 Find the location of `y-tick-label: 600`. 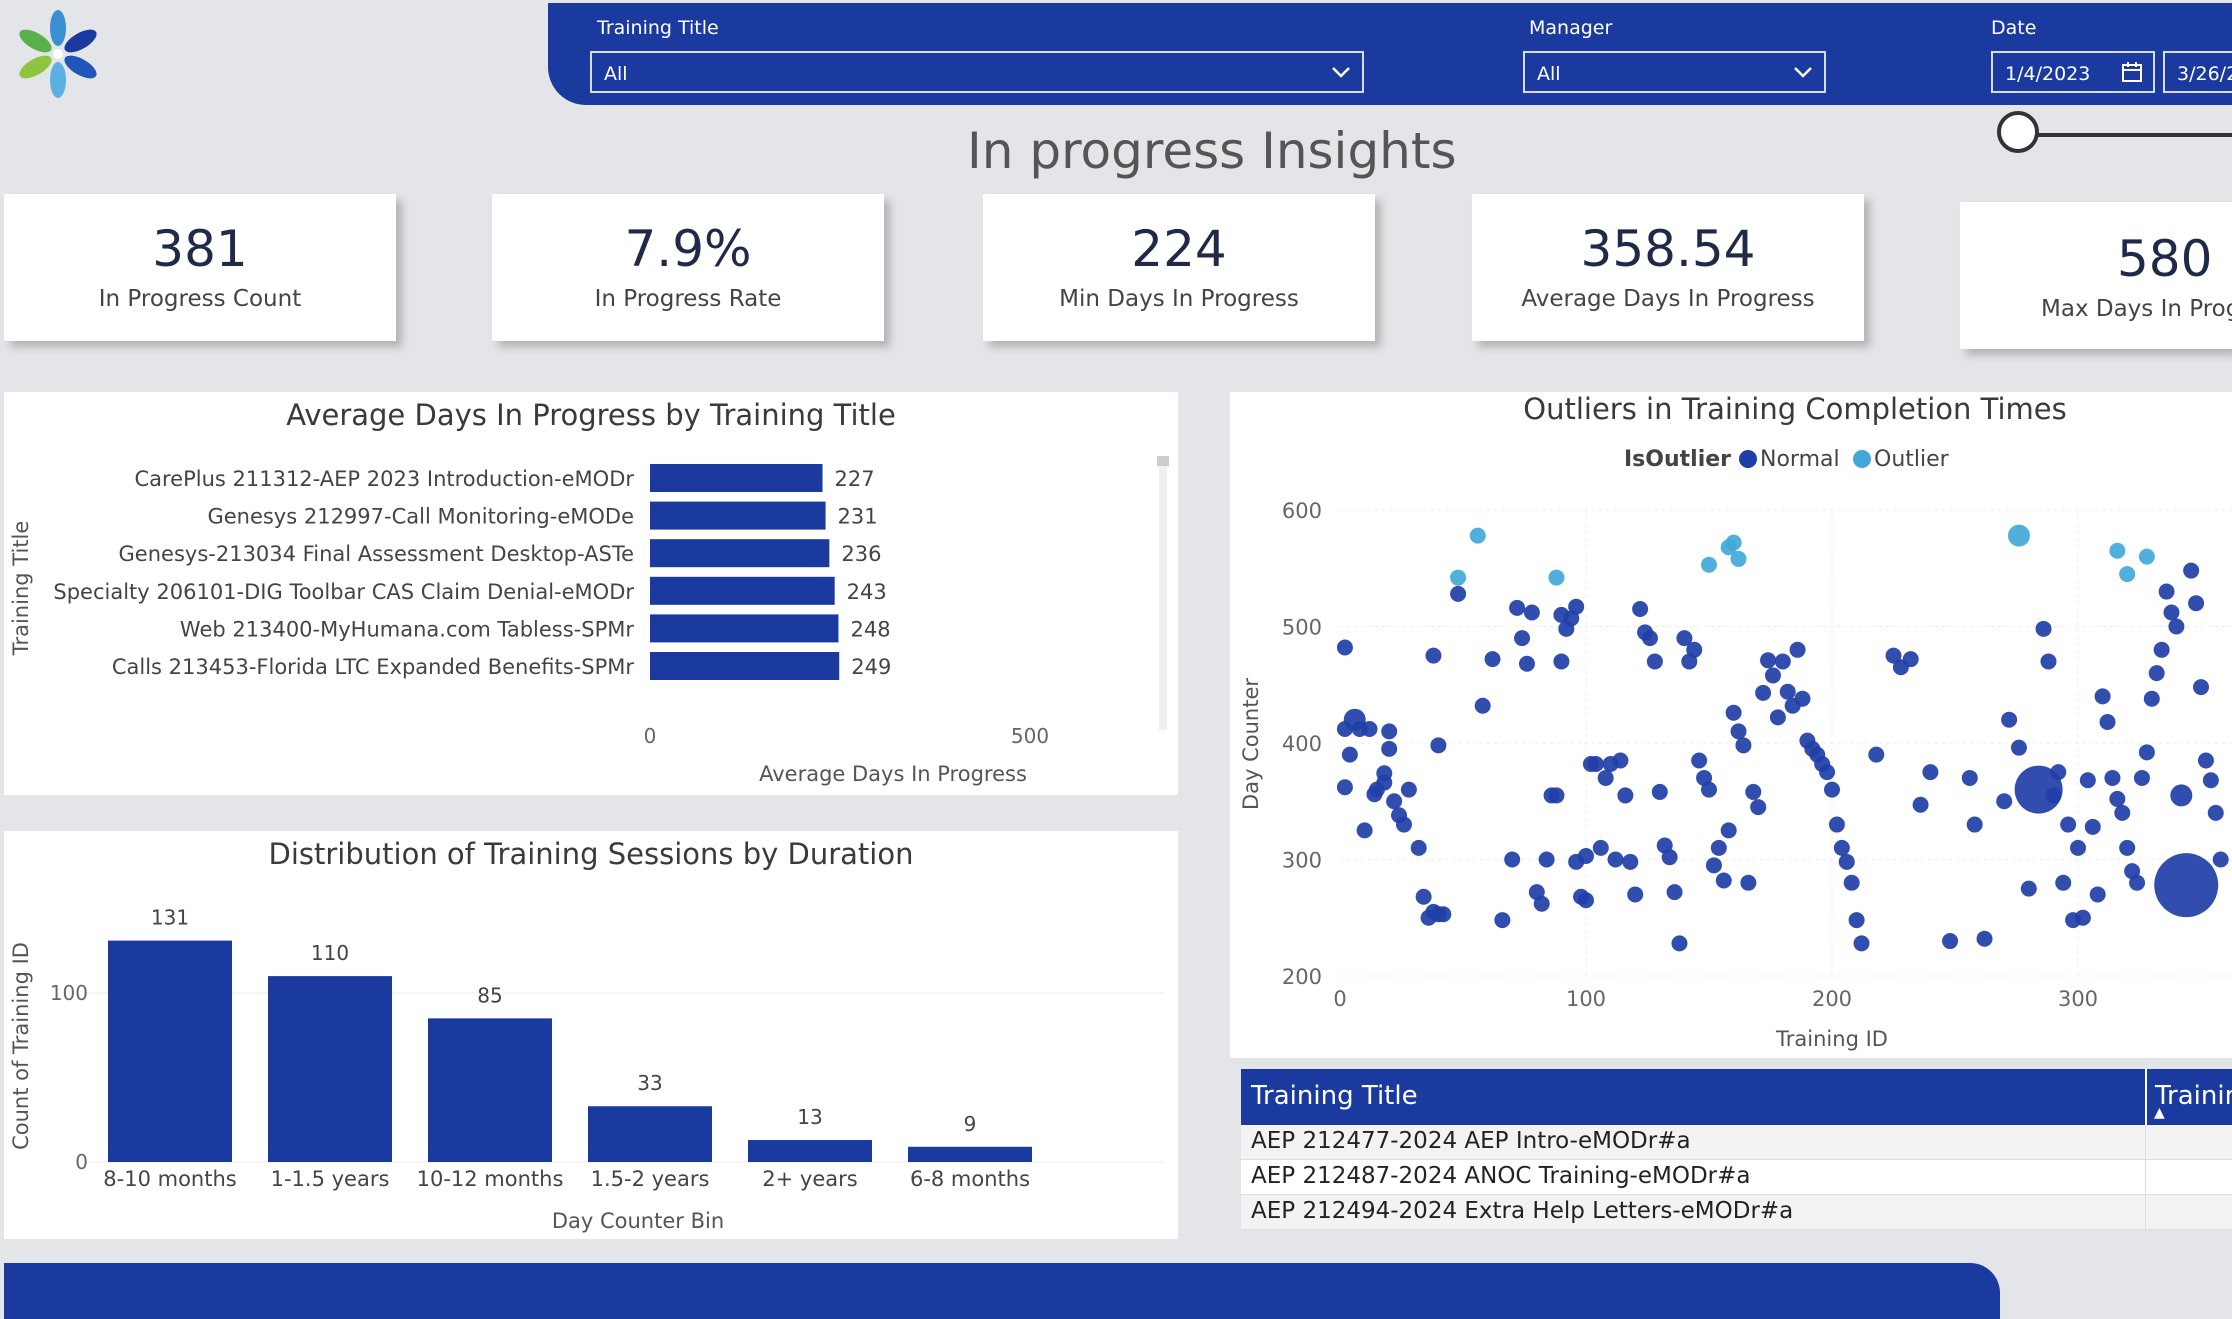

y-tick-label: 600 is located at coordinates (1302, 511).